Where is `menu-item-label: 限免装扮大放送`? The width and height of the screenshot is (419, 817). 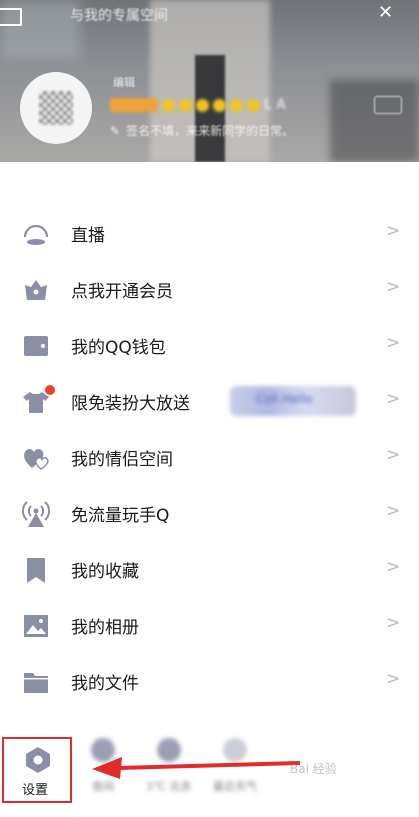
menu-item-label: 限免装扮大放送 is located at coordinates (130, 404).